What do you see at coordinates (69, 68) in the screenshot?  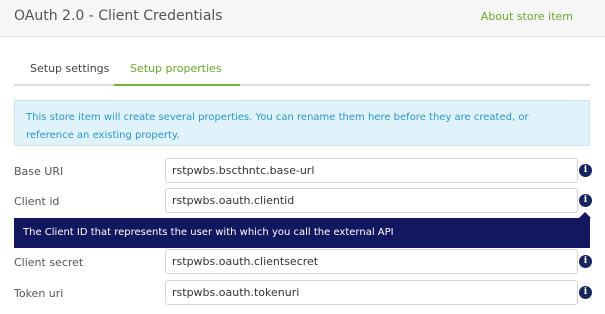 I see `tab-setup-settings: Setup settings` at bounding box center [69, 68].